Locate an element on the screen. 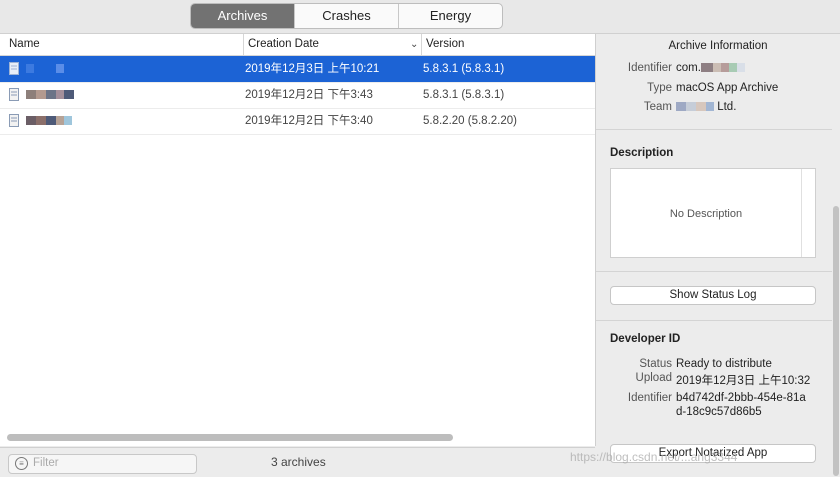  team-value: Ltd. is located at coordinates (706, 107).